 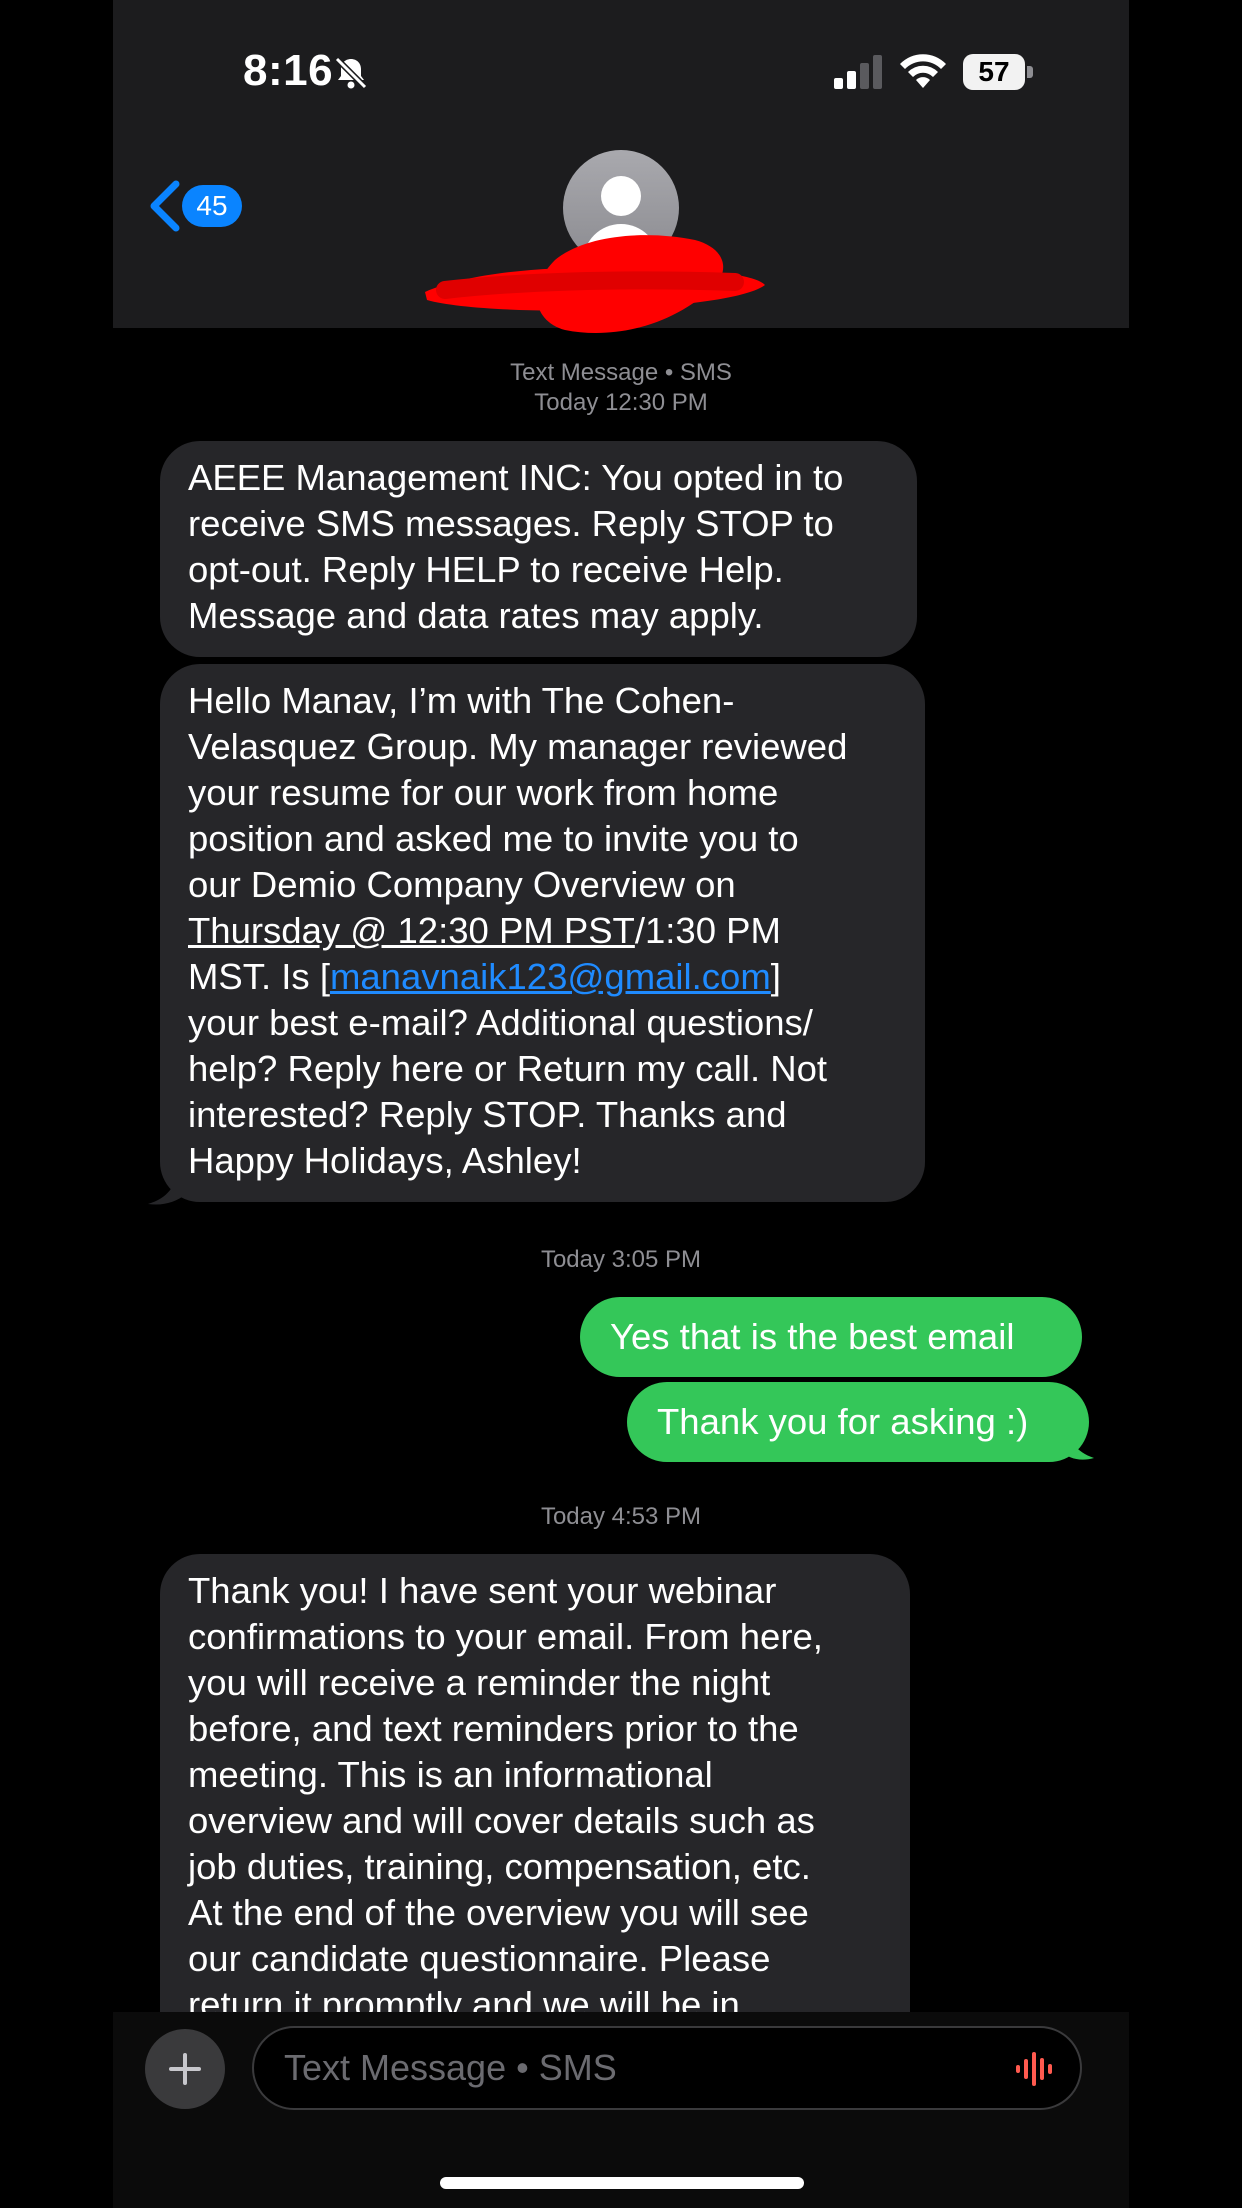 What do you see at coordinates (500, 1022) in the screenshot?
I see `message-line: your best e-mail? Additional questions/` at bounding box center [500, 1022].